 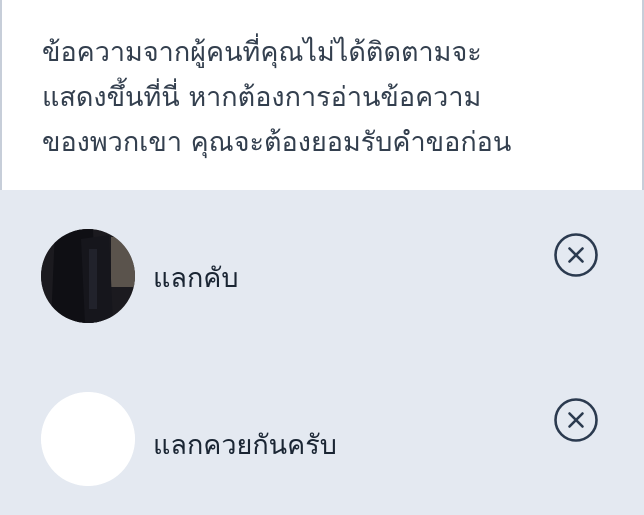 I want to click on profile-photo, so click(x=88, y=276).